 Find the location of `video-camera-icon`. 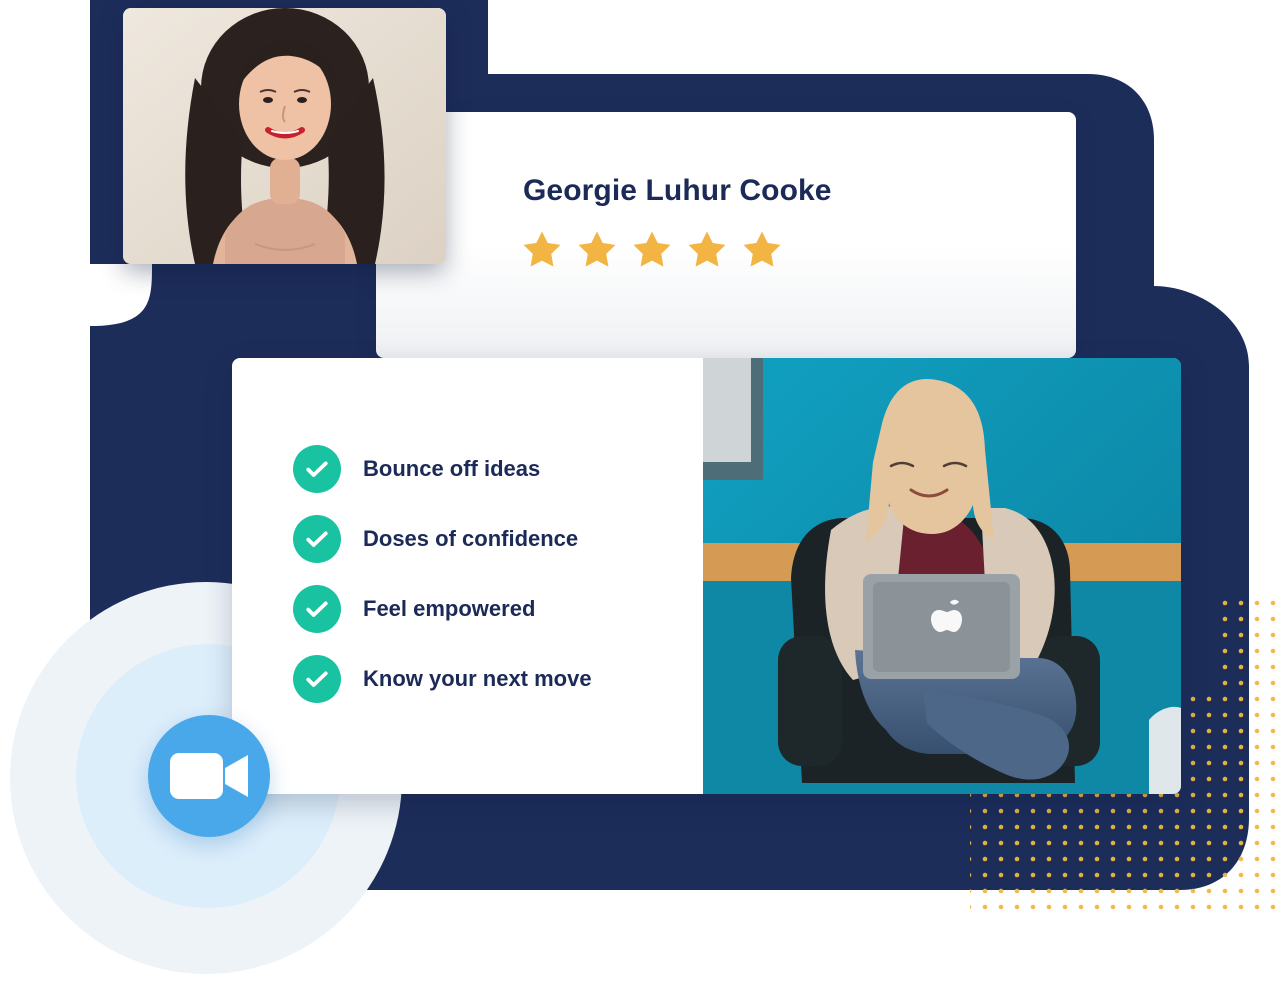

video-camera-icon is located at coordinates (209, 776).